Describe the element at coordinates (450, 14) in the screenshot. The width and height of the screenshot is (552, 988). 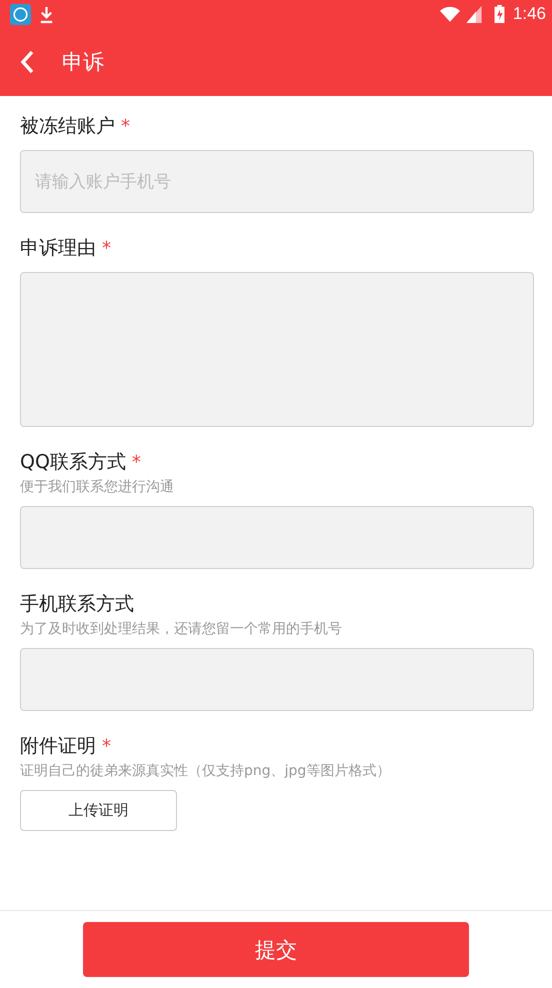
I see `wifi-icon` at that location.